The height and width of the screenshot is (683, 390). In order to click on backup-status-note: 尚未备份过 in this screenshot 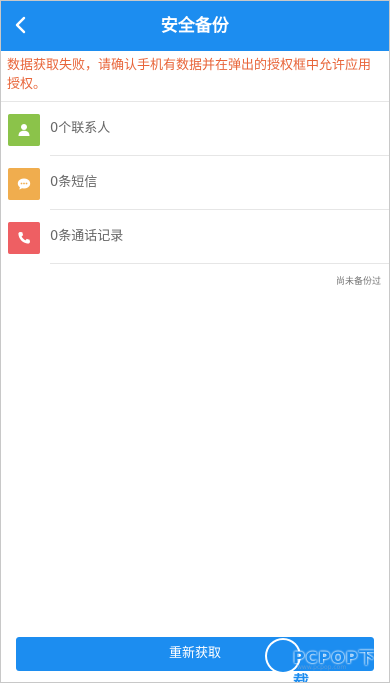, I will do `click(358, 282)`.